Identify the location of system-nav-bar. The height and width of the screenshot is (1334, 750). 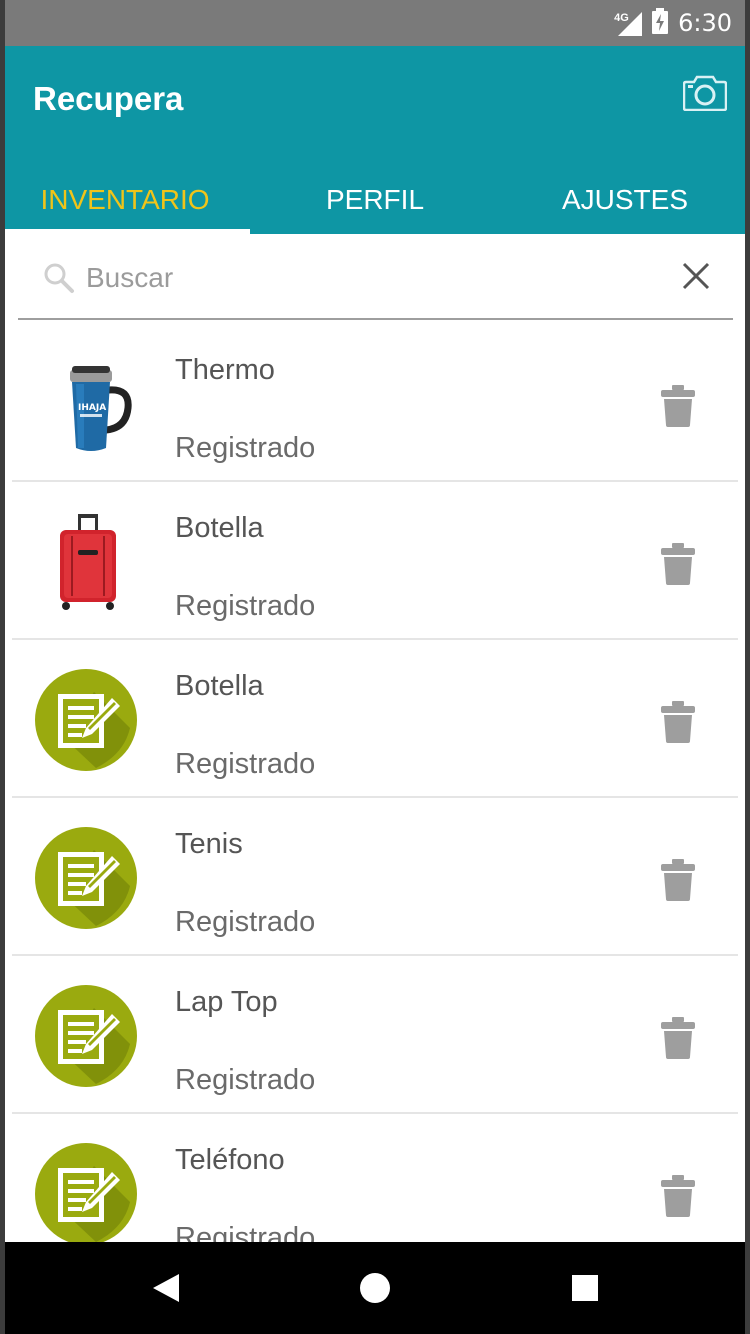
(375, 1288).